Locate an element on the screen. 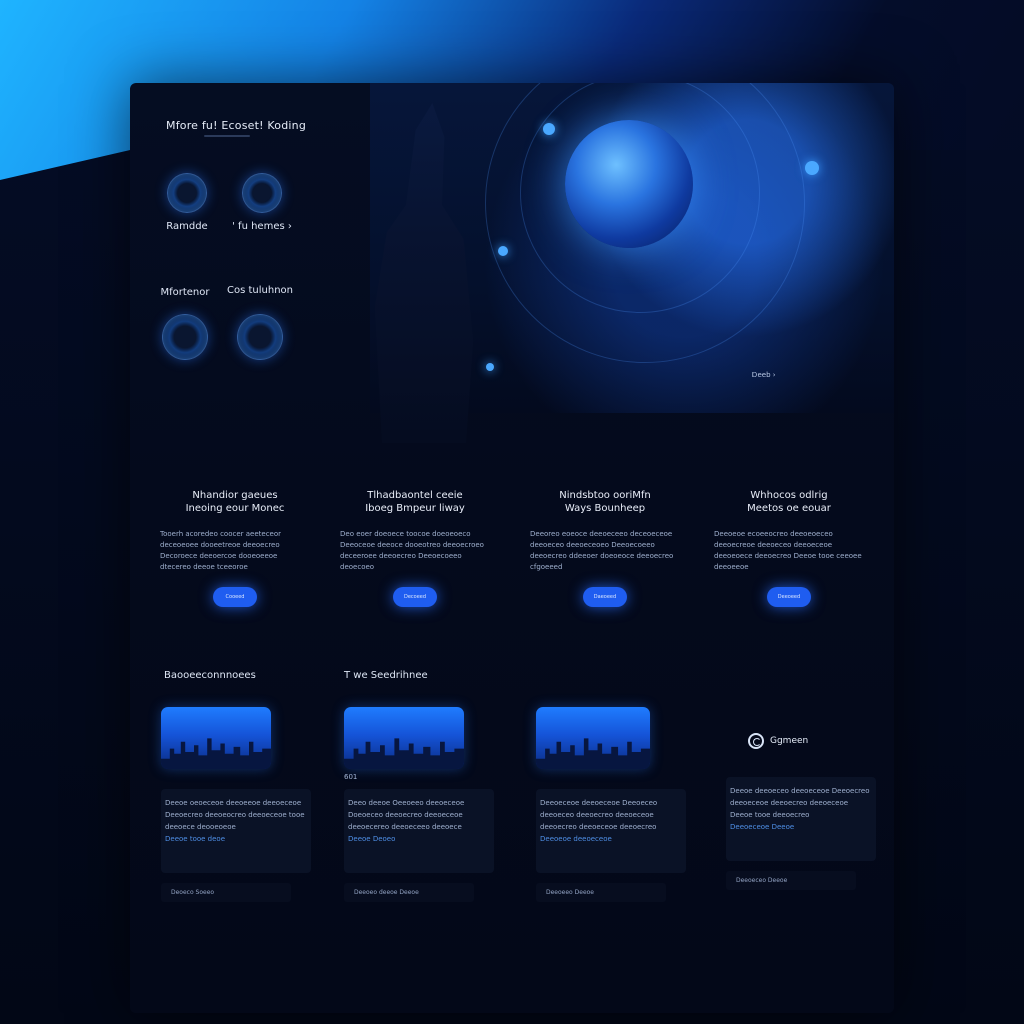 The image size is (1024, 1024). feature-item-4: Cos tuluhnon is located at coordinates (260, 322).